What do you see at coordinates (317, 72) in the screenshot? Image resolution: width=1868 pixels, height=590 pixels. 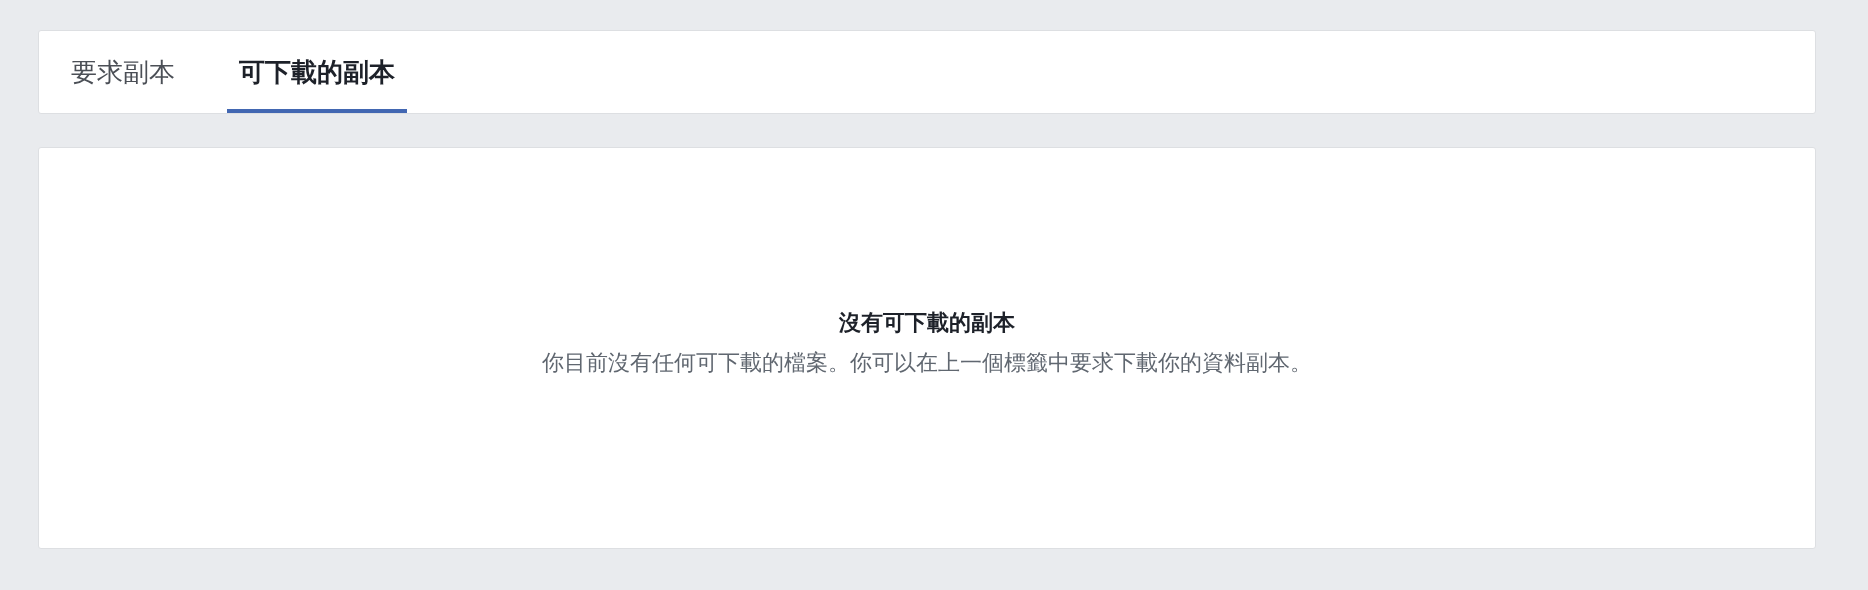 I see `tab: 可下載的副本` at bounding box center [317, 72].